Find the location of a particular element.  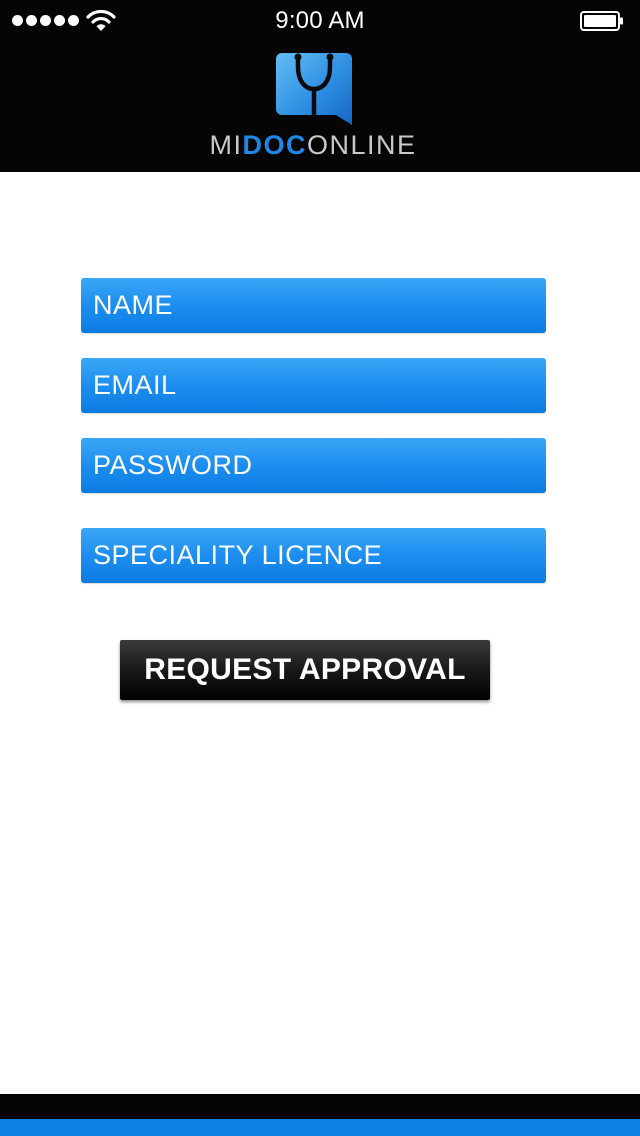

battery-icon is located at coordinates (601, 21).